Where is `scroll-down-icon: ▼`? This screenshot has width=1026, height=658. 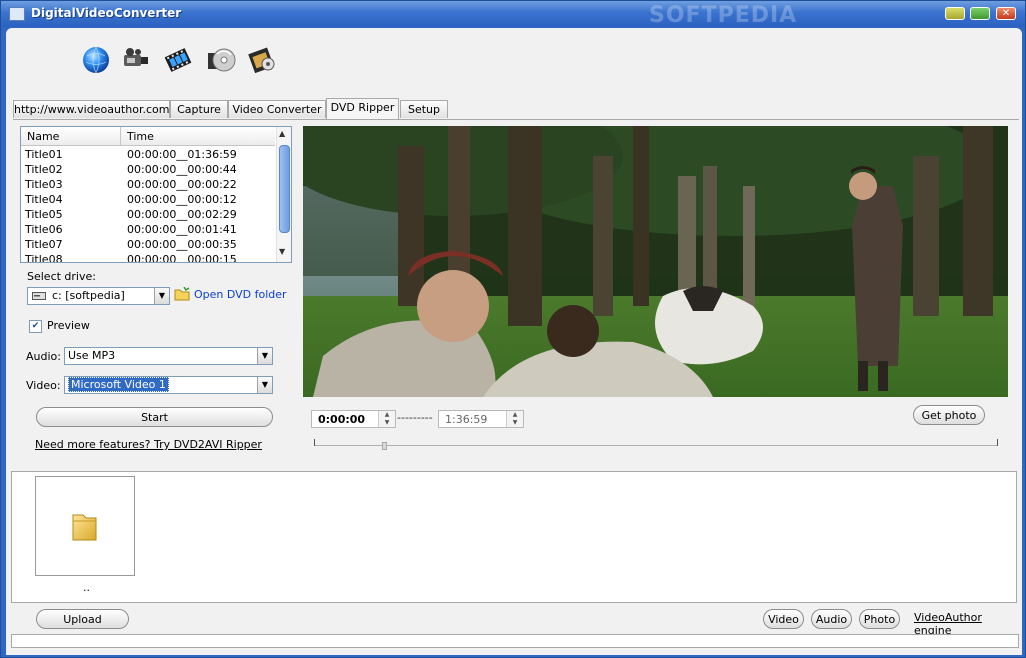 scroll-down-icon: ▼ is located at coordinates (282, 251).